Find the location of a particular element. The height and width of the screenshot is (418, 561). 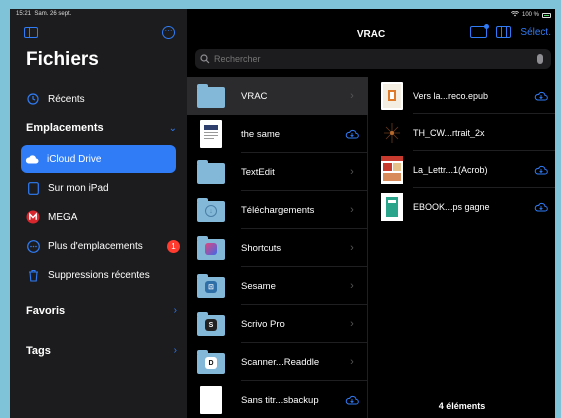

sidebar-item-label: iCloud Drive is located at coordinates (74, 159).